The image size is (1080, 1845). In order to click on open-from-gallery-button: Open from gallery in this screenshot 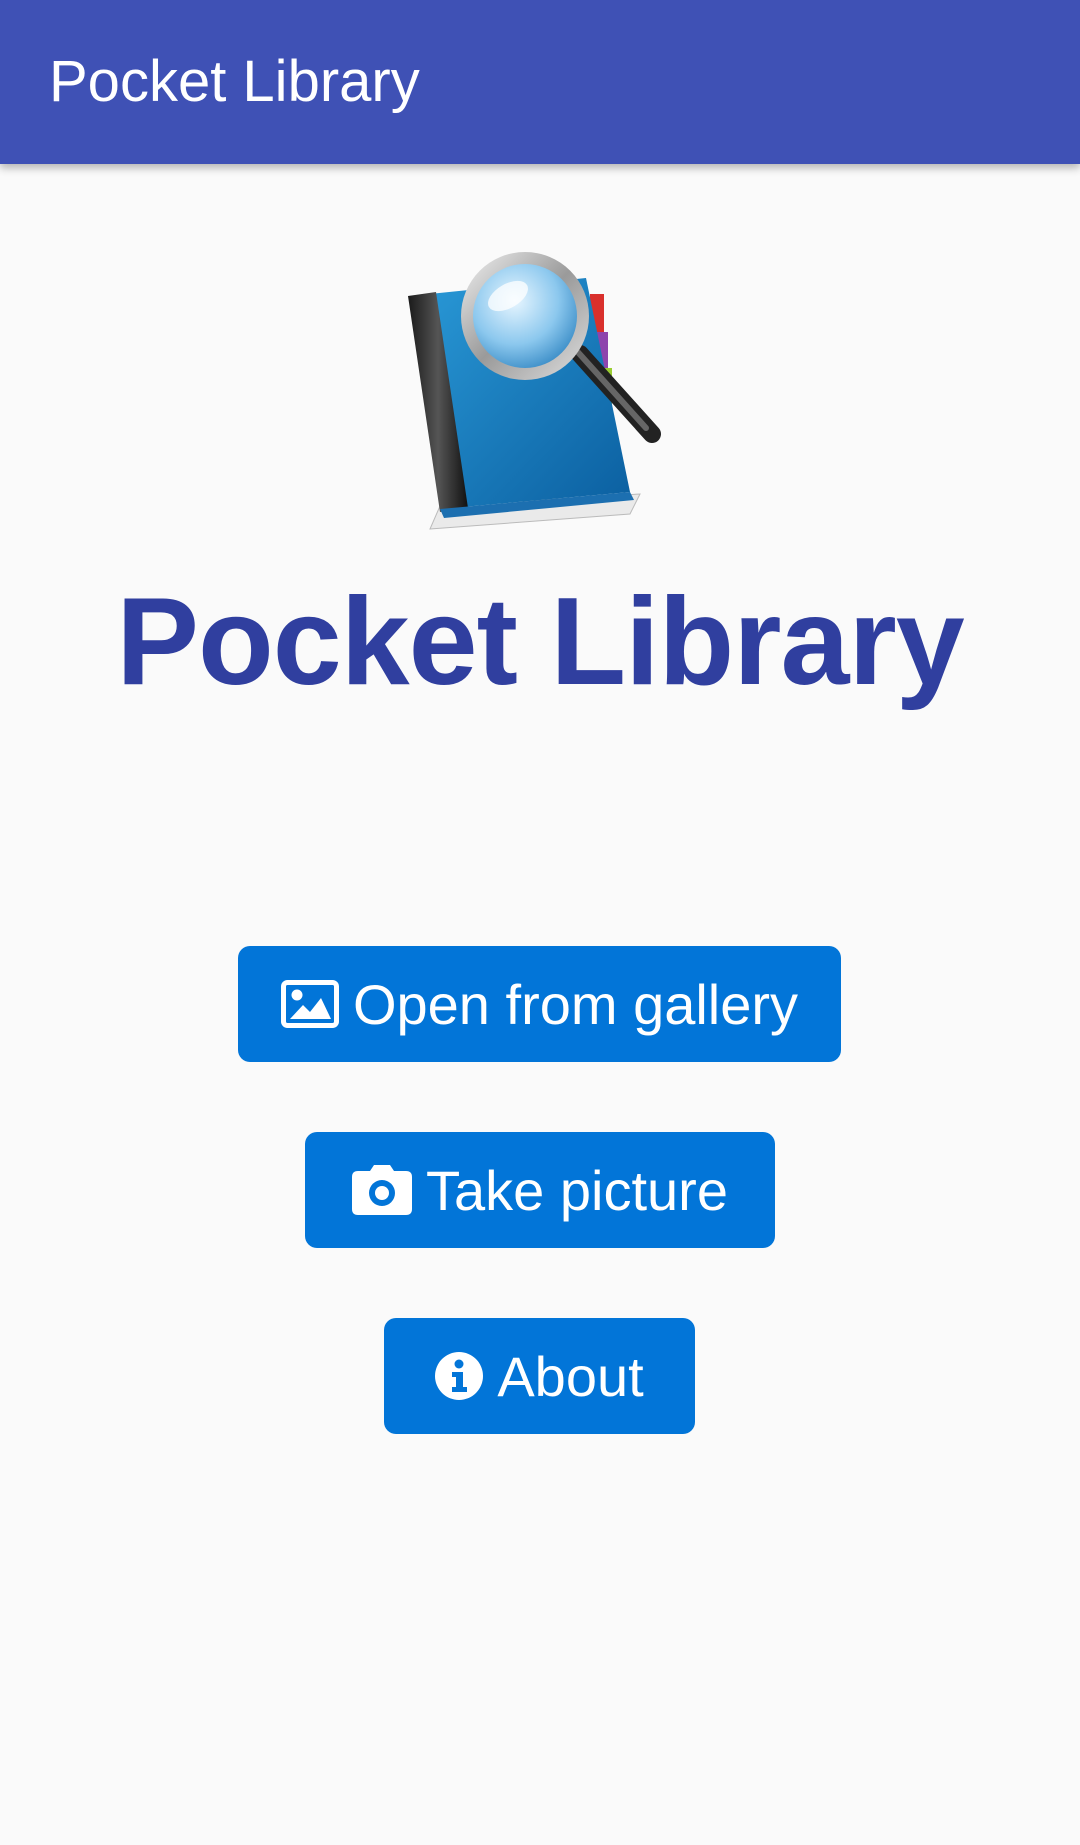, I will do `click(539, 1004)`.